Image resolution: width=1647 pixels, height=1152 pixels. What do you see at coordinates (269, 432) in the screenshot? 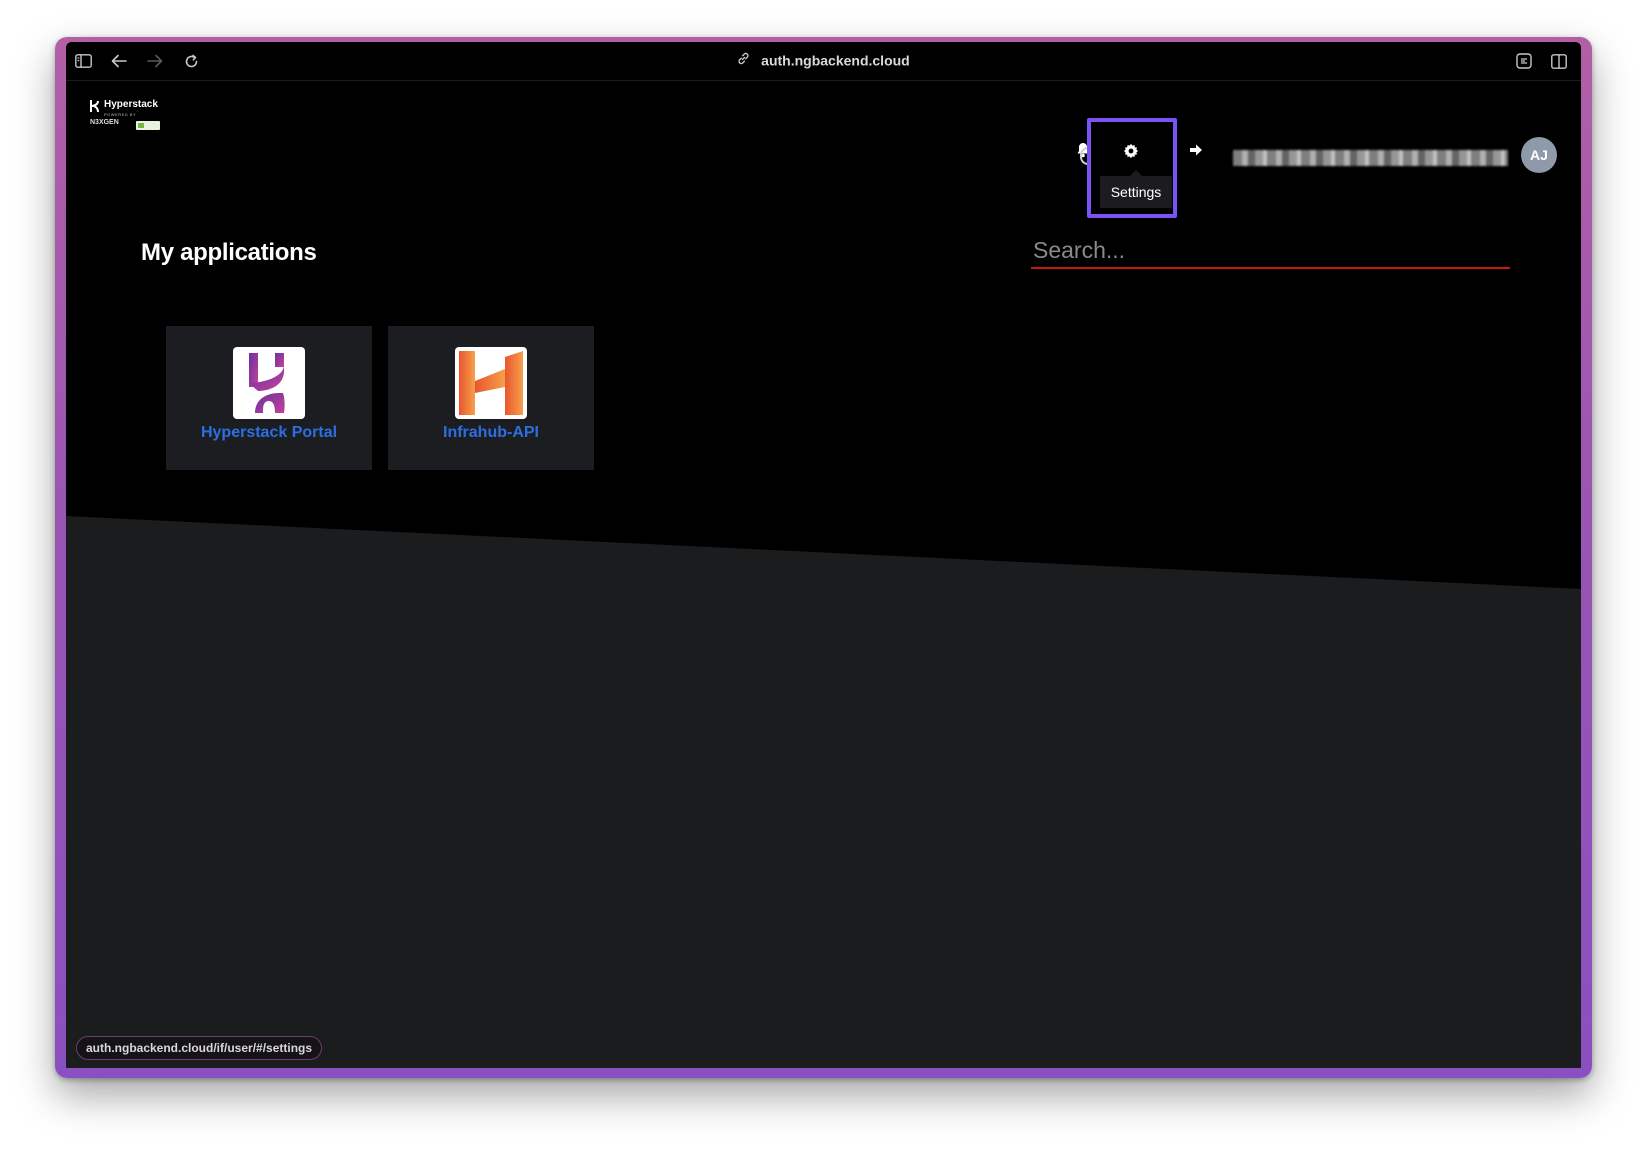
I see `app-label: Hyperstack Portal` at bounding box center [269, 432].